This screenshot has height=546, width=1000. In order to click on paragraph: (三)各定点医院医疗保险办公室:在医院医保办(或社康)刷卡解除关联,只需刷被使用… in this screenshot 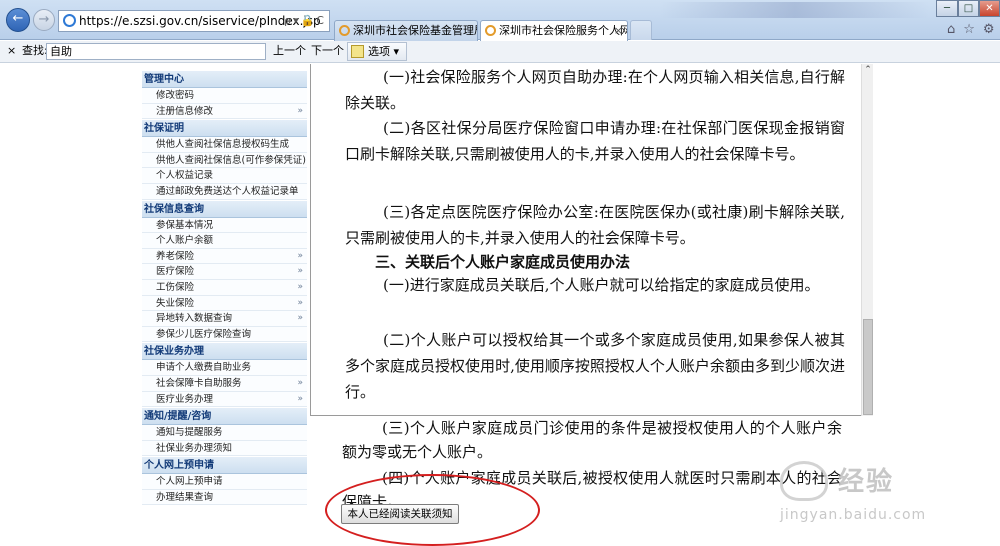, I will do `click(595, 225)`.